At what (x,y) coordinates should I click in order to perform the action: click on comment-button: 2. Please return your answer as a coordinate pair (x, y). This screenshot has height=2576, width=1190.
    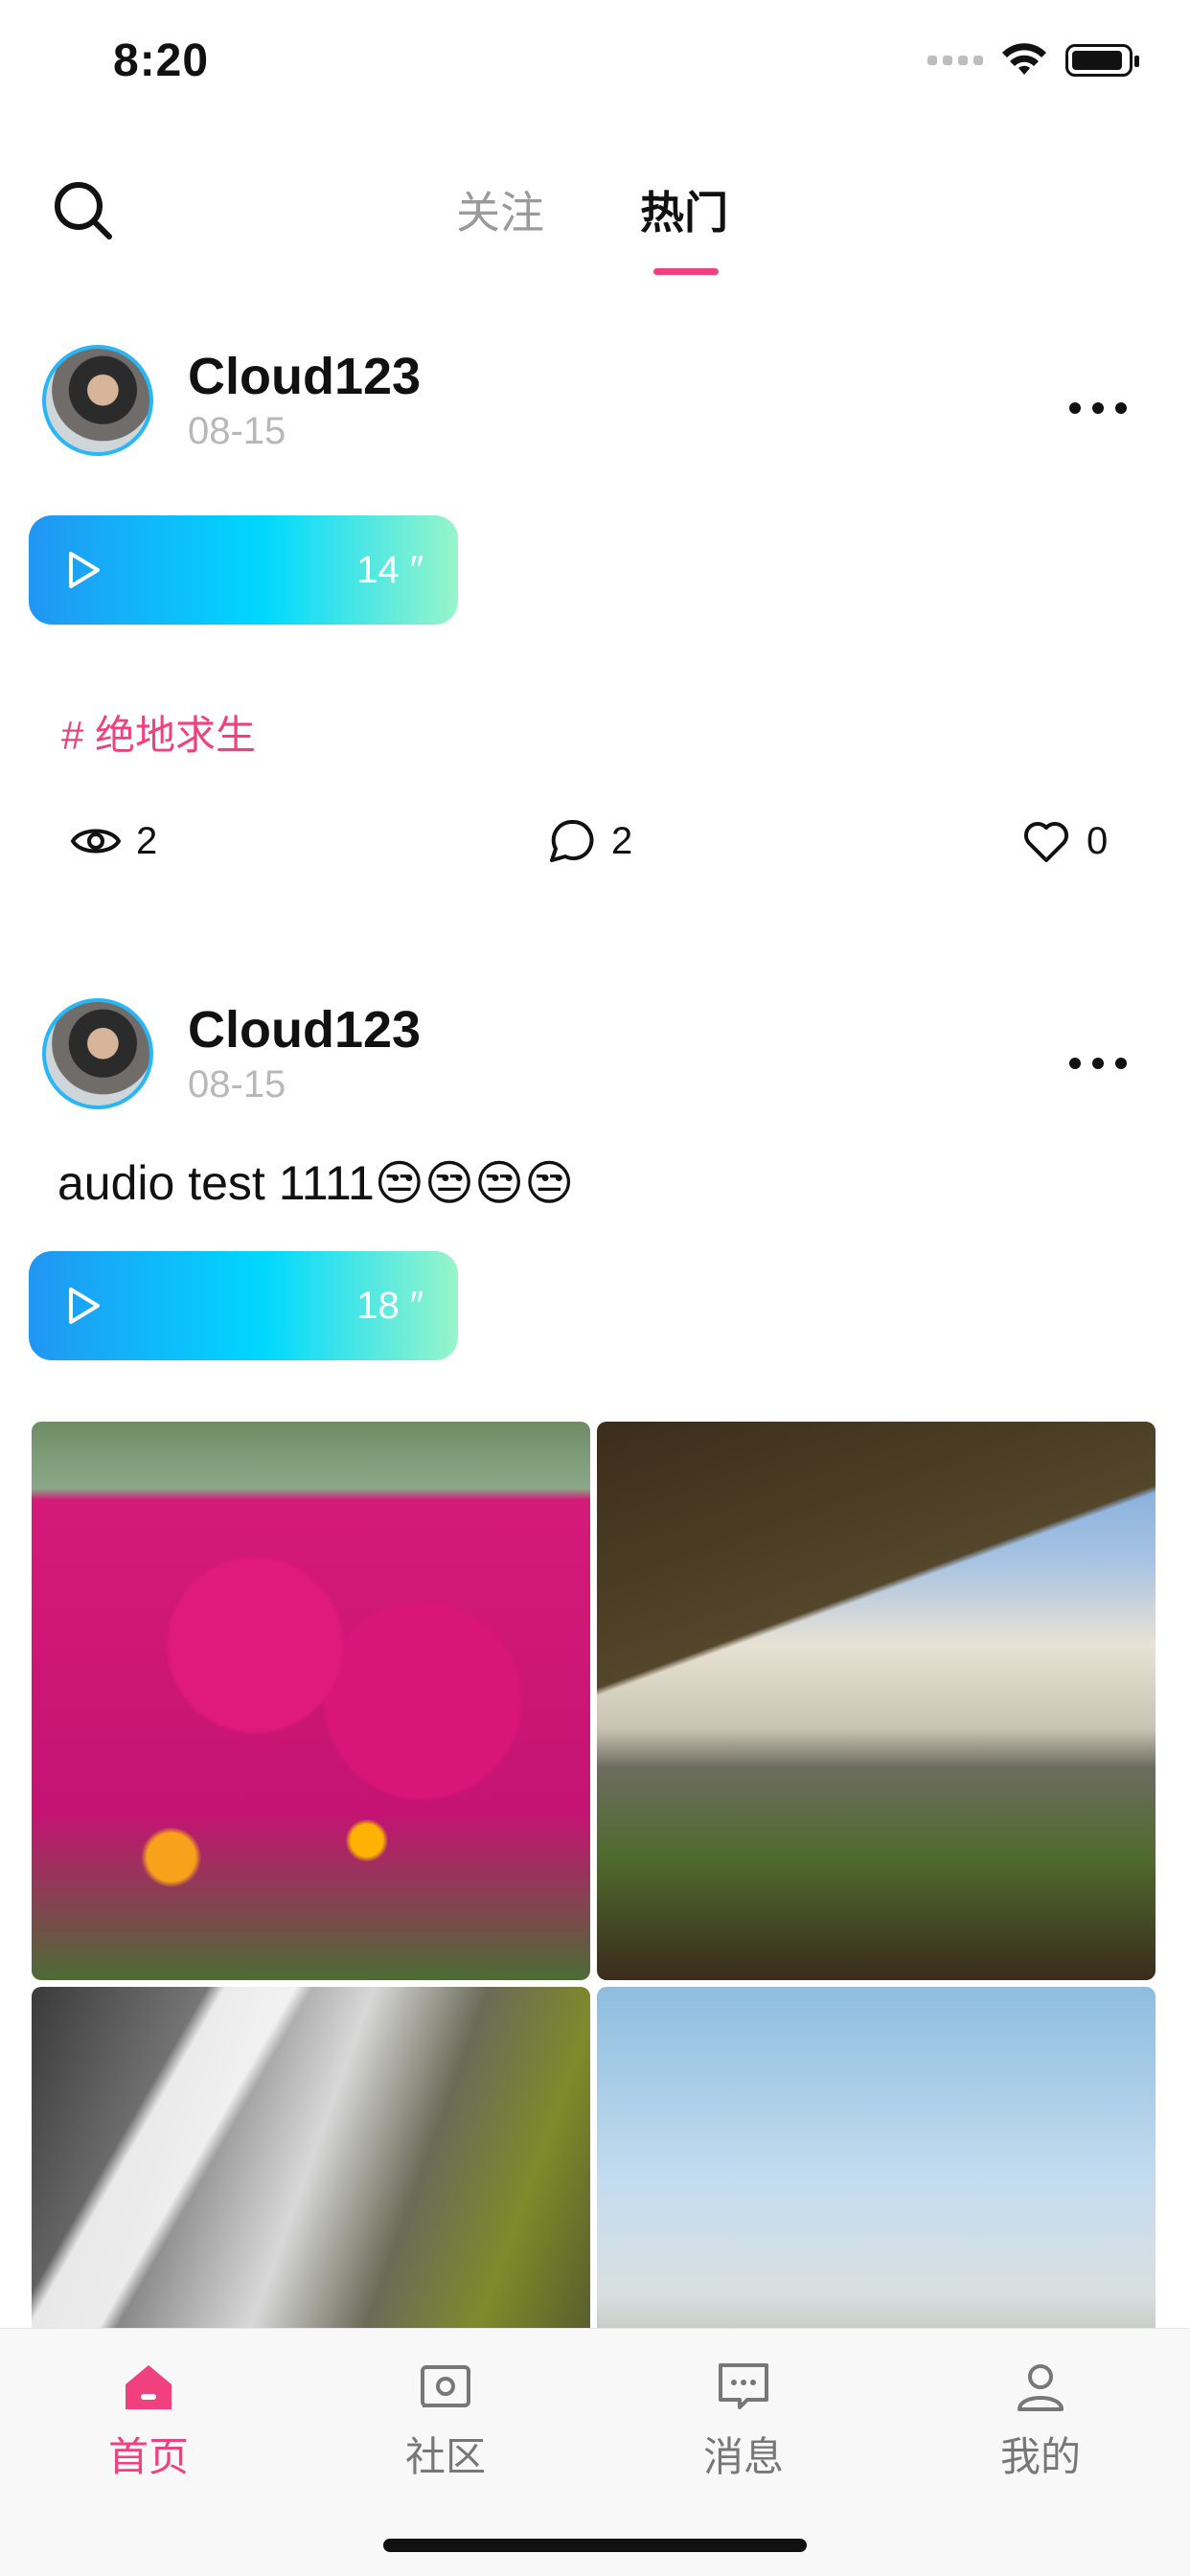
    Looking at the image, I should click on (588, 841).